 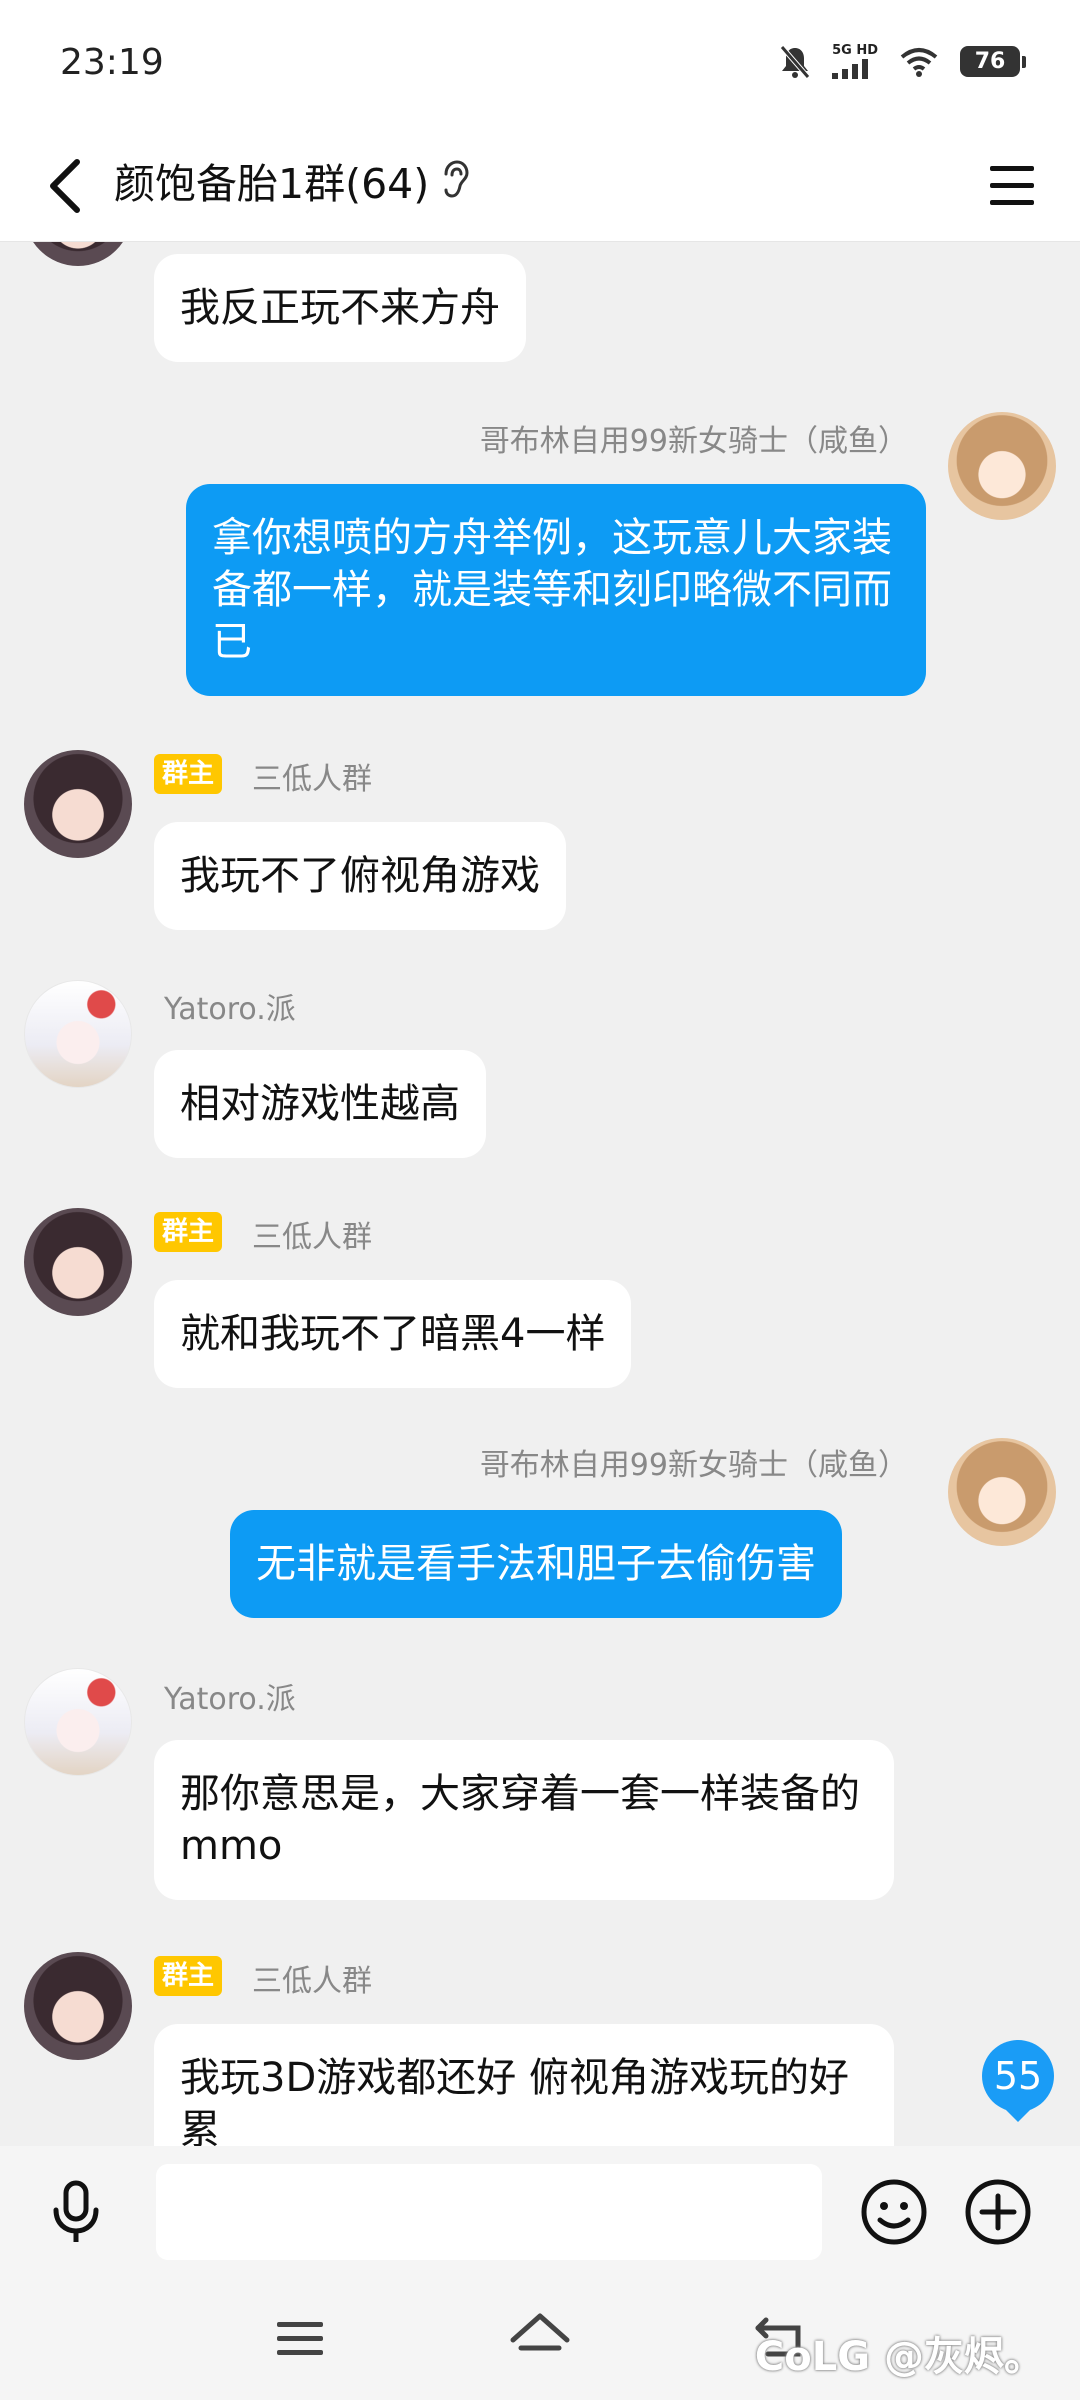 I want to click on watermark: CoLG @灰烬。, so click(x=899, y=2357).